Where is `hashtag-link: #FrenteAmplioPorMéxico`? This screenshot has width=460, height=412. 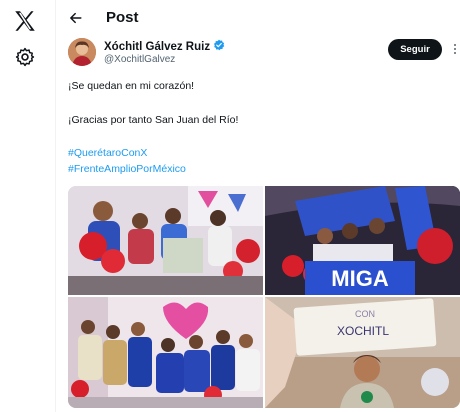
hashtag-link: #FrenteAmplioPorMéxico is located at coordinates (127, 169).